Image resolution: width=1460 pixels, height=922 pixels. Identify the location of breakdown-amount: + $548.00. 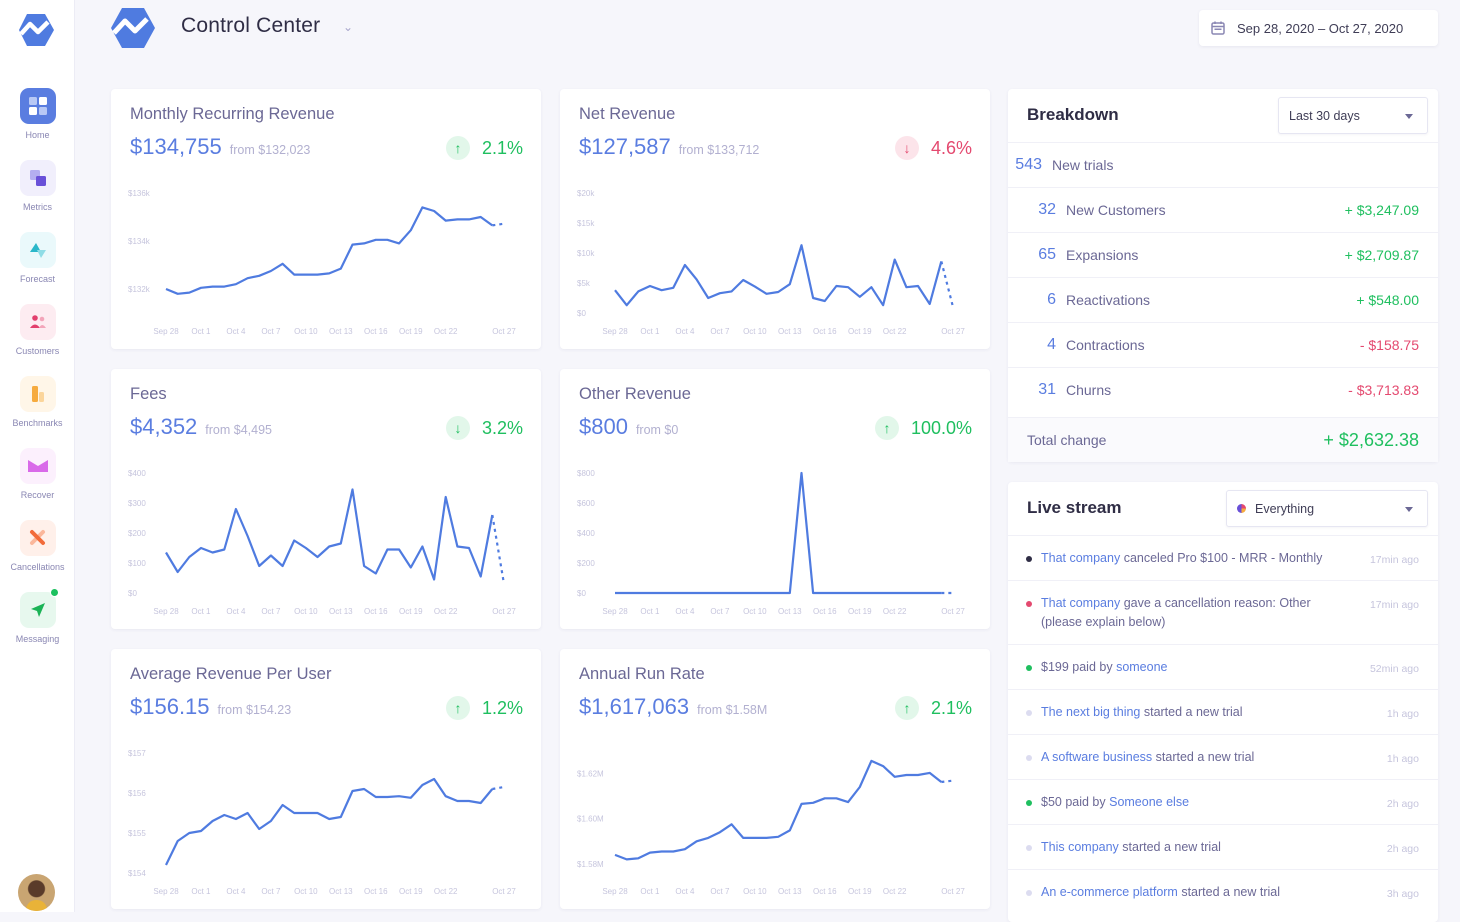
(1387, 300).